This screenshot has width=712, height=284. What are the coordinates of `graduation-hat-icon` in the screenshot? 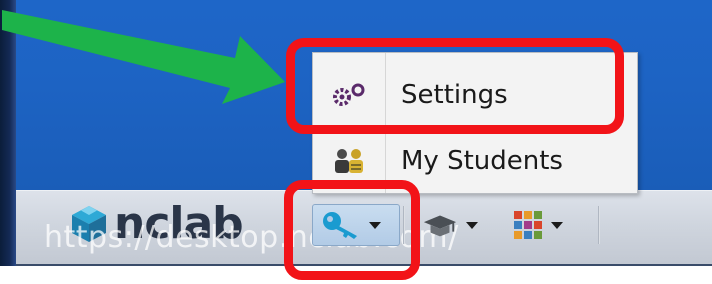 It's located at (440, 226).